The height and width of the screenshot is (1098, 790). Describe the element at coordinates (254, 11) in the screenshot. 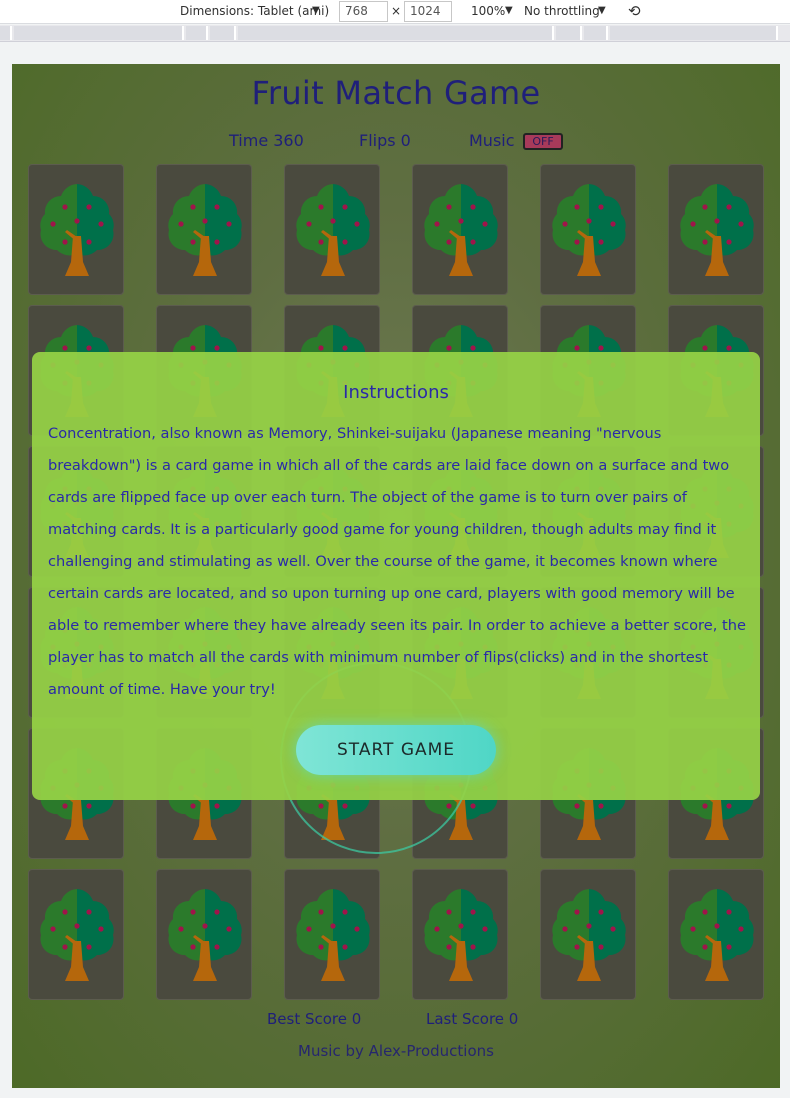

I see `device-select: Dimensions: Tablet (ami)` at that location.